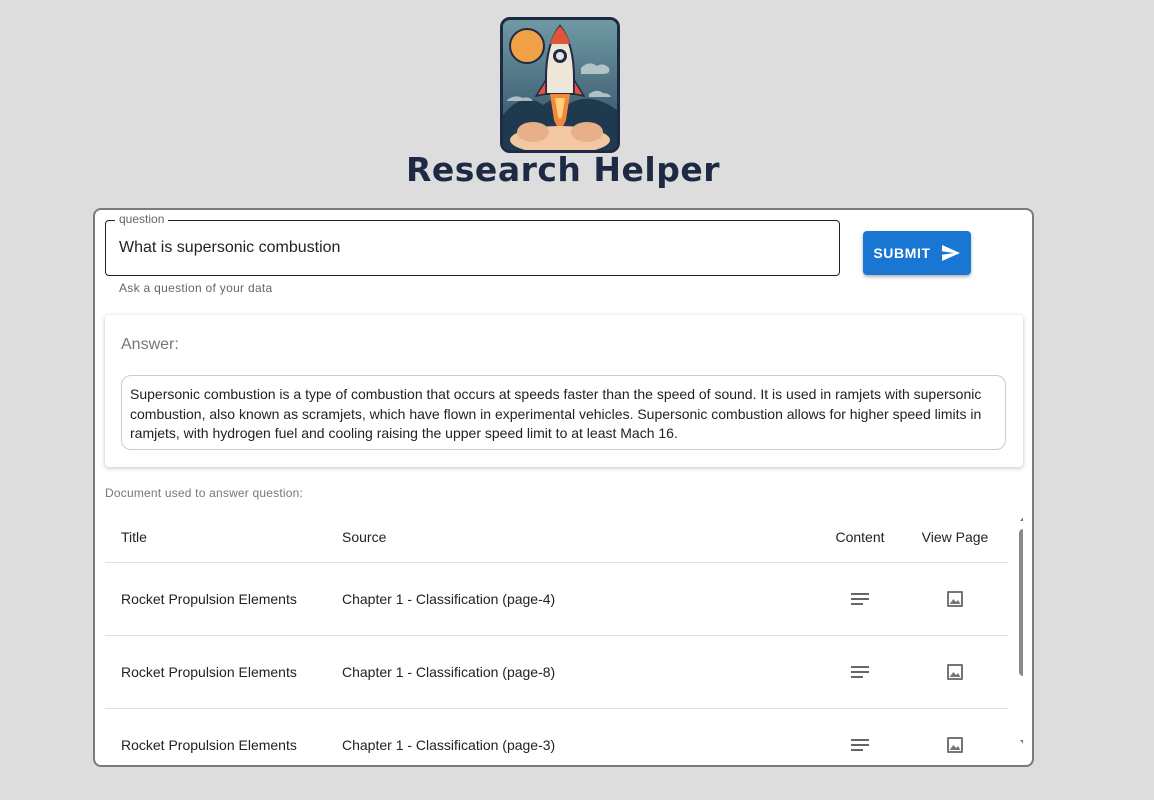 The image size is (1154, 800). What do you see at coordinates (449, 745) in the screenshot?
I see `row-source: Chapter 1 - Classification (page-3)` at bounding box center [449, 745].